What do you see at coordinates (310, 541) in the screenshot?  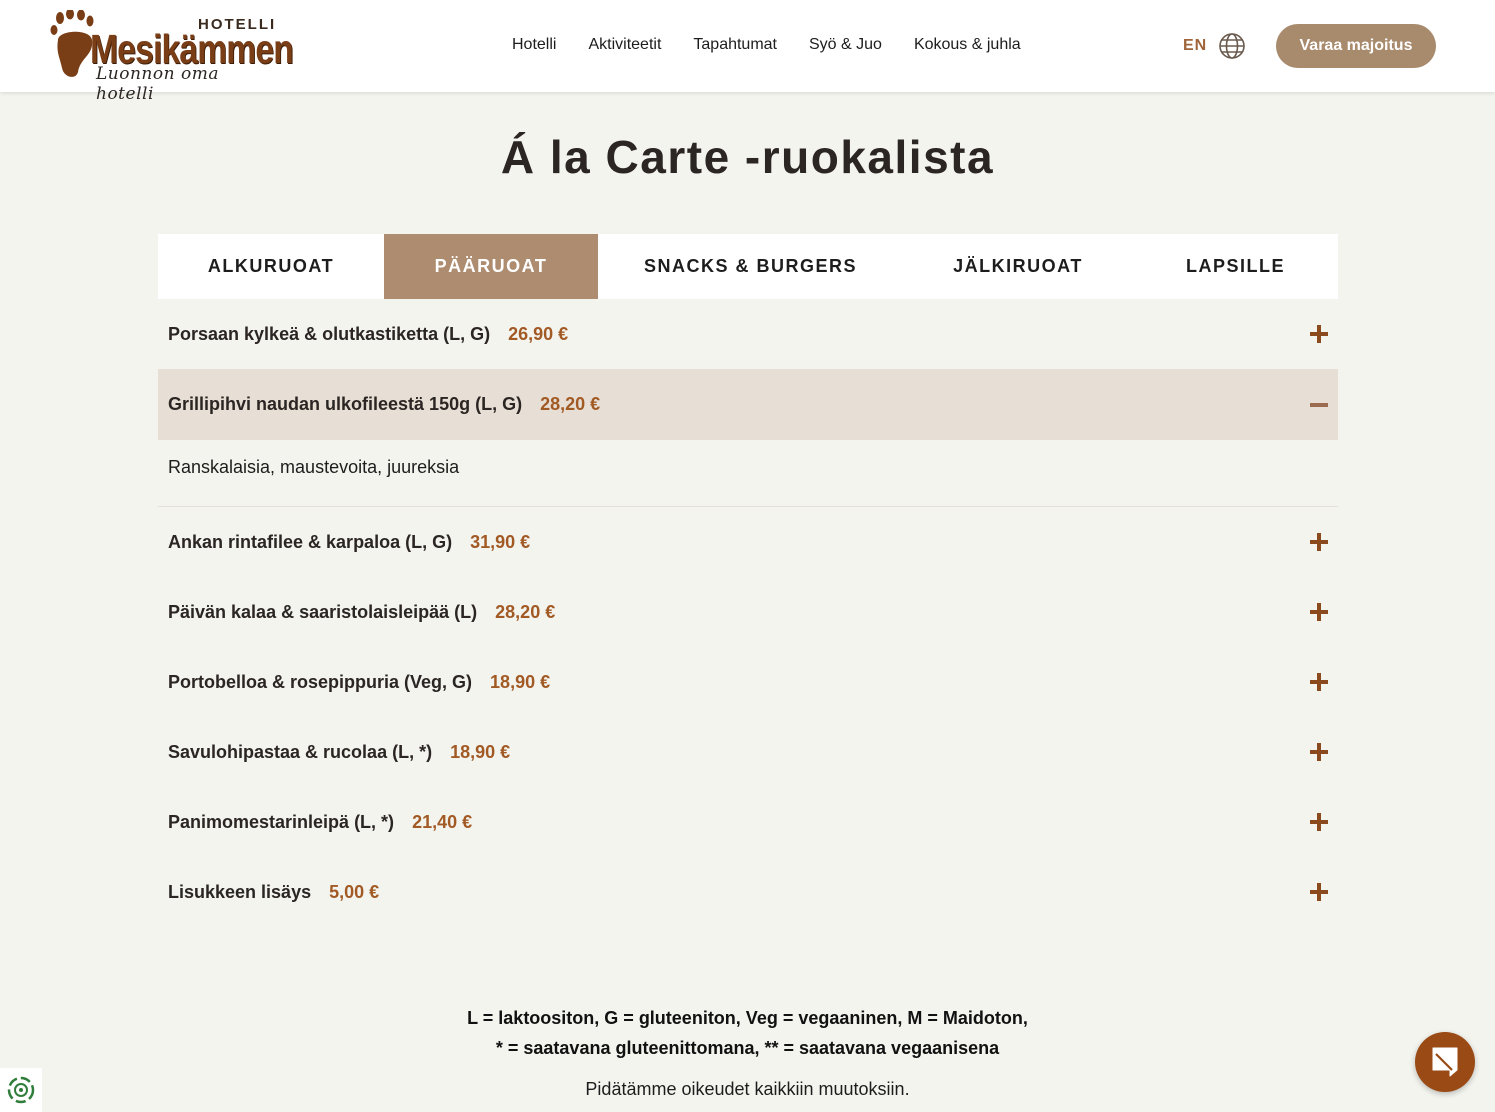 I see `menu-item-name: Ankan rintafilee & karpaloa (L, G)` at bounding box center [310, 541].